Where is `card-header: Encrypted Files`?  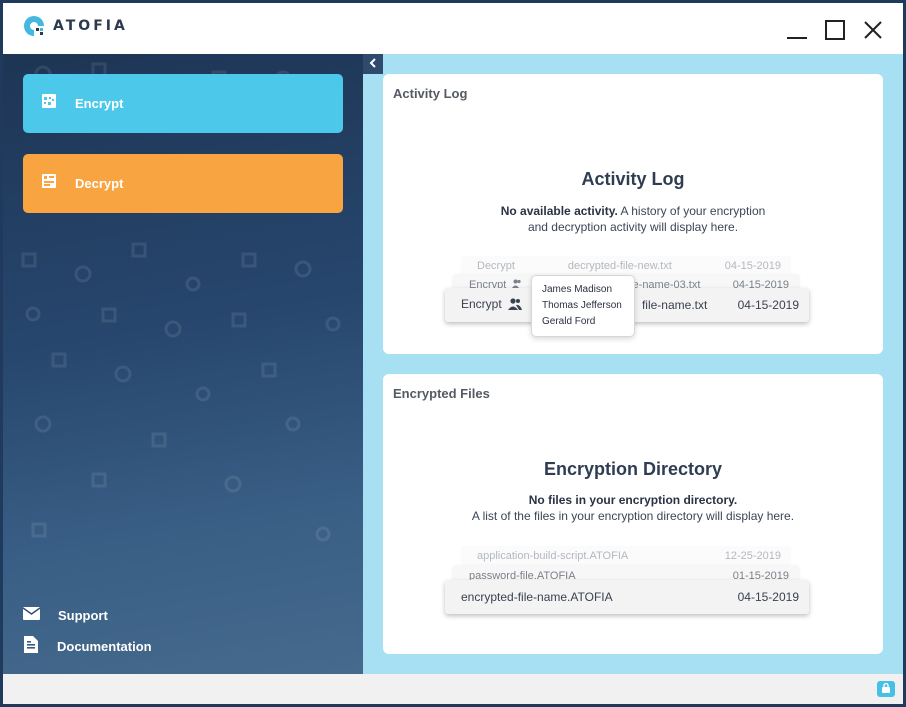 card-header: Encrypted Files is located at coordinates (441, 393).